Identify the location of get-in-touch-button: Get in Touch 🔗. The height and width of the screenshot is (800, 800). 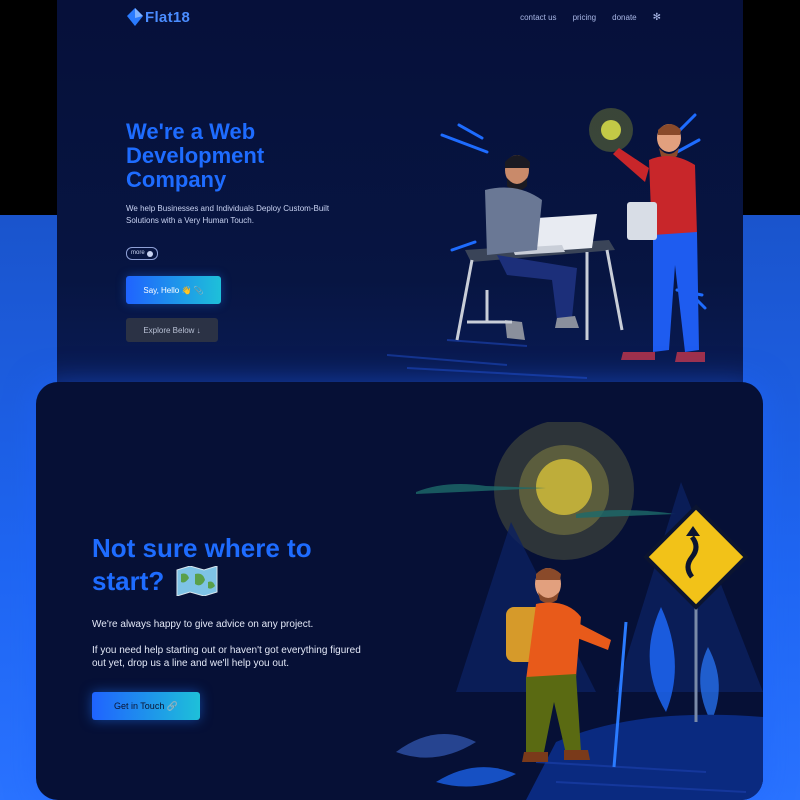
(146, 706).